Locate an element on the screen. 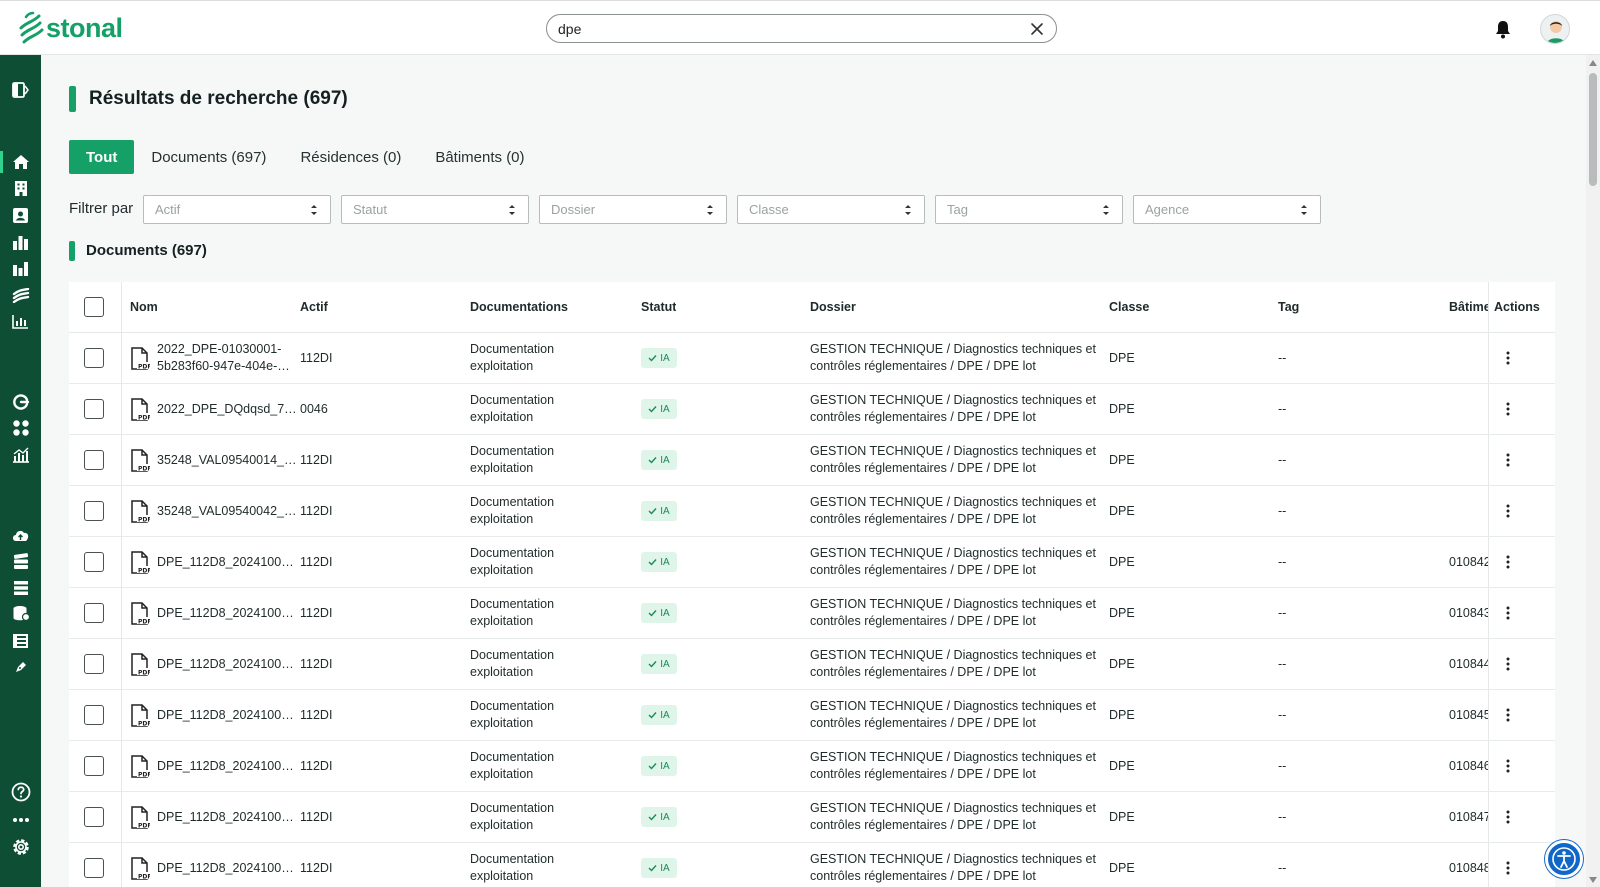 The height and width of the screenshot is (887, 1600). scroll-down-arrow-icon is located at coordinates (1593, 880).